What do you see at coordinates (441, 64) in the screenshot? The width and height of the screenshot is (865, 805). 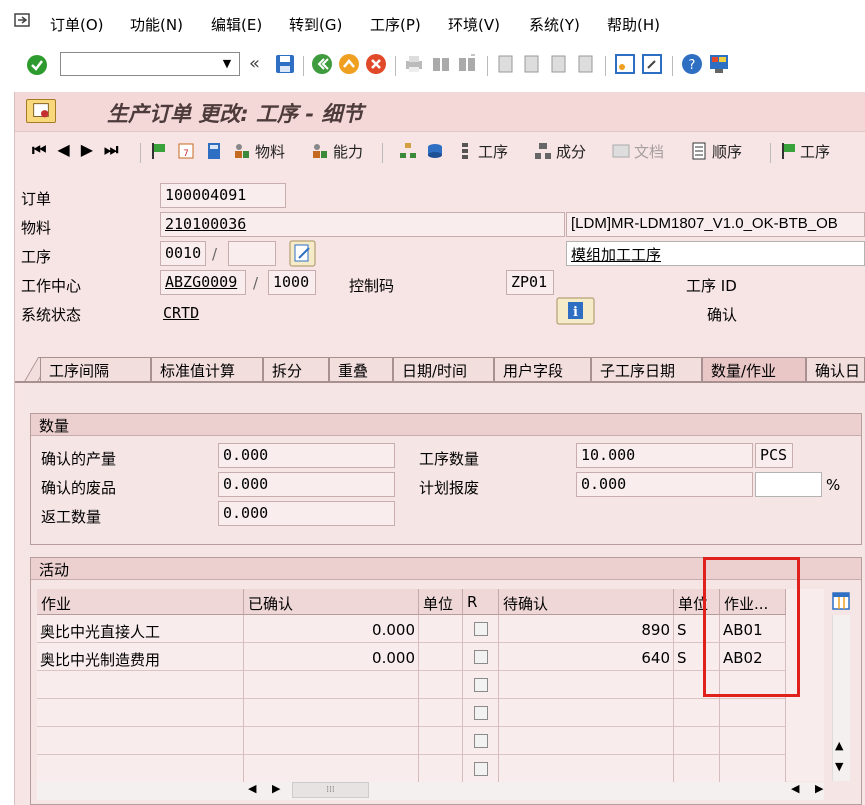 I see `find-icon` at bounding box center [441, 64].